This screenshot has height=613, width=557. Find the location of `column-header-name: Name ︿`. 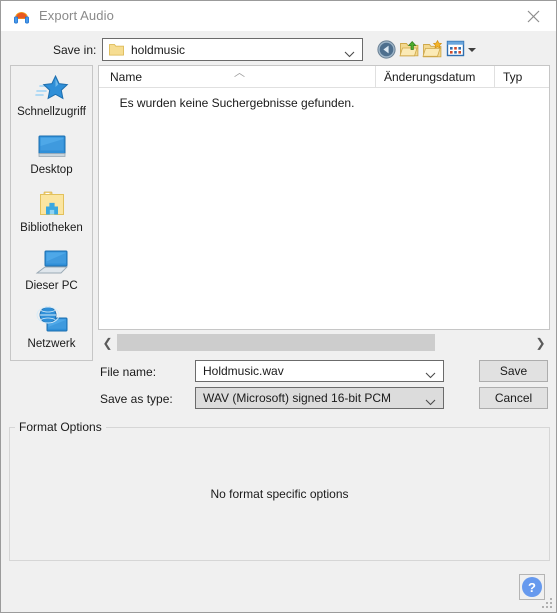

column-header-name: Name ︿ is located at coordinates (237, 77).